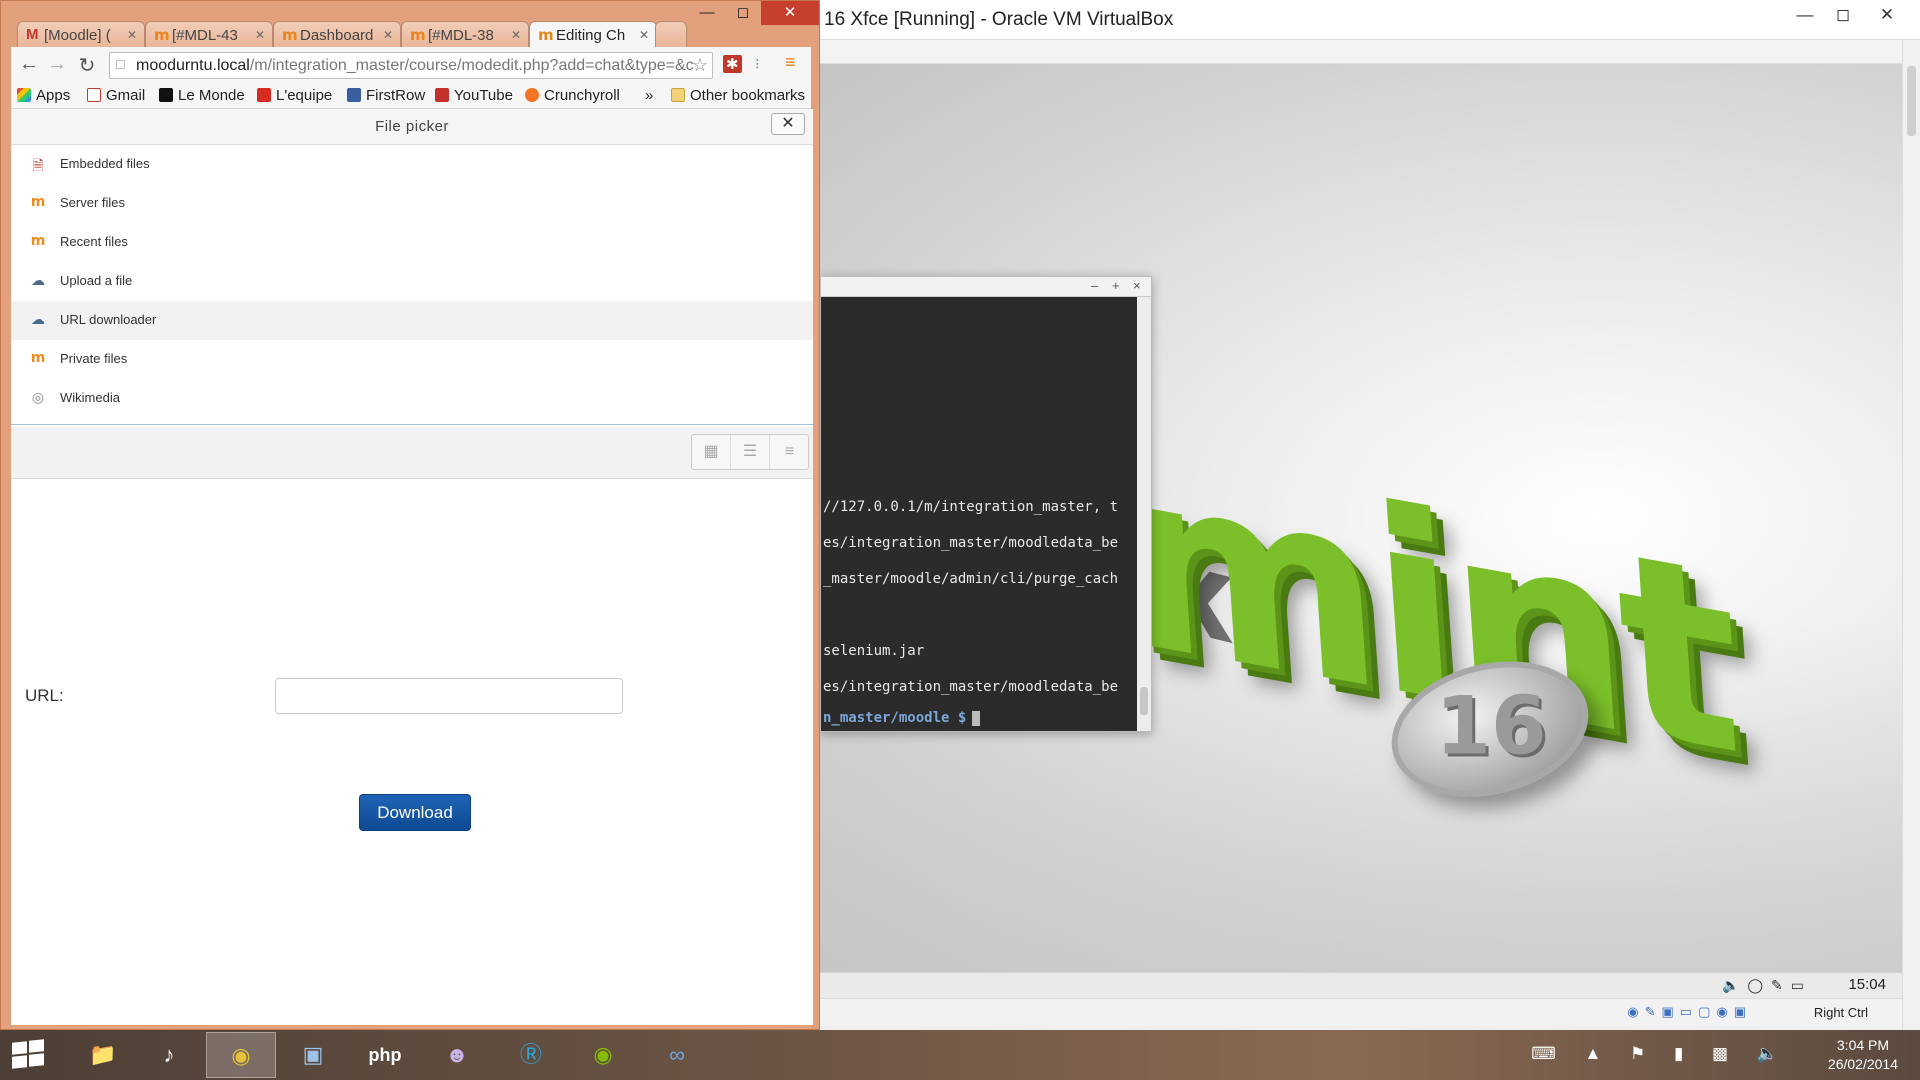 This screenshot has height=1080, width=1920. Describe the element at coordinates (603, 1055) in the screenshot. I see `spotify-icon: ◉` at that location.